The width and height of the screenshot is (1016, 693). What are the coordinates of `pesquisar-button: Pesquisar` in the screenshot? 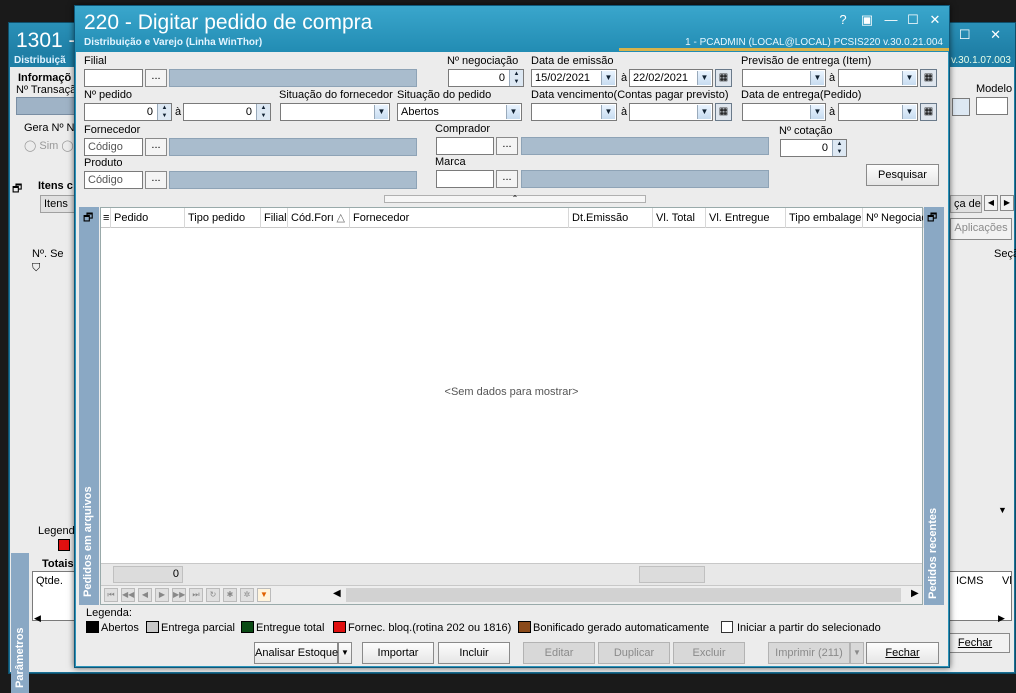 It's located at (902, 175).